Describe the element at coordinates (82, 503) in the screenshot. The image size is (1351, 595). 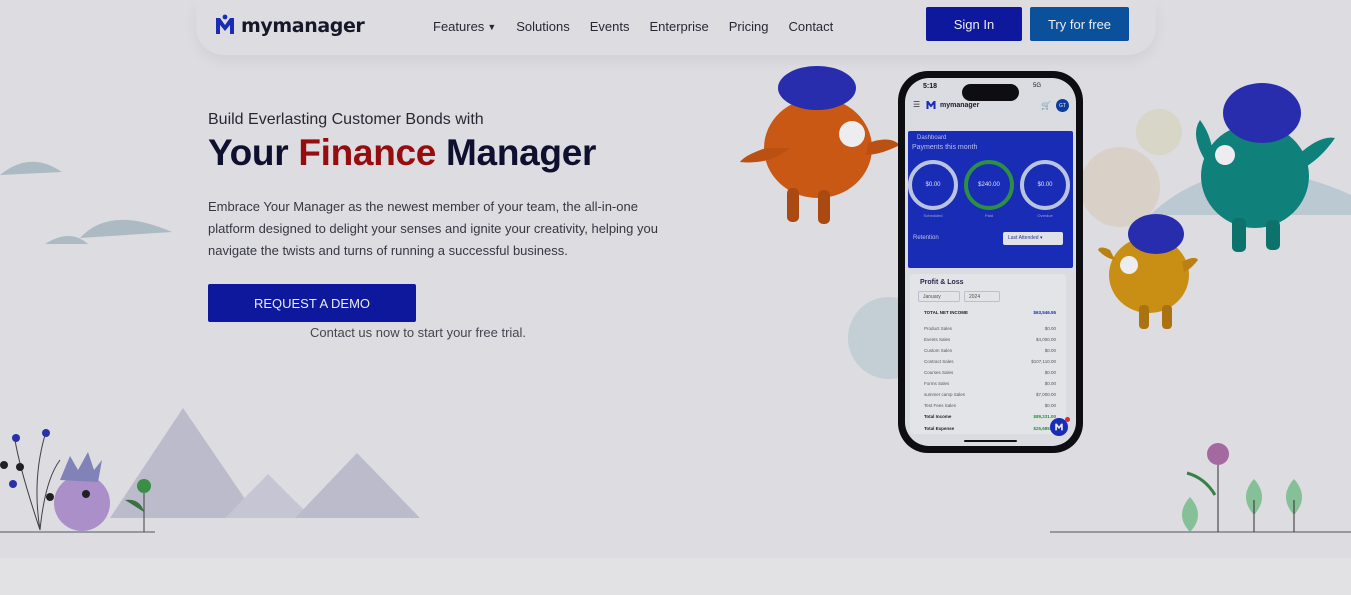
I see `flower-bulb` at that location.